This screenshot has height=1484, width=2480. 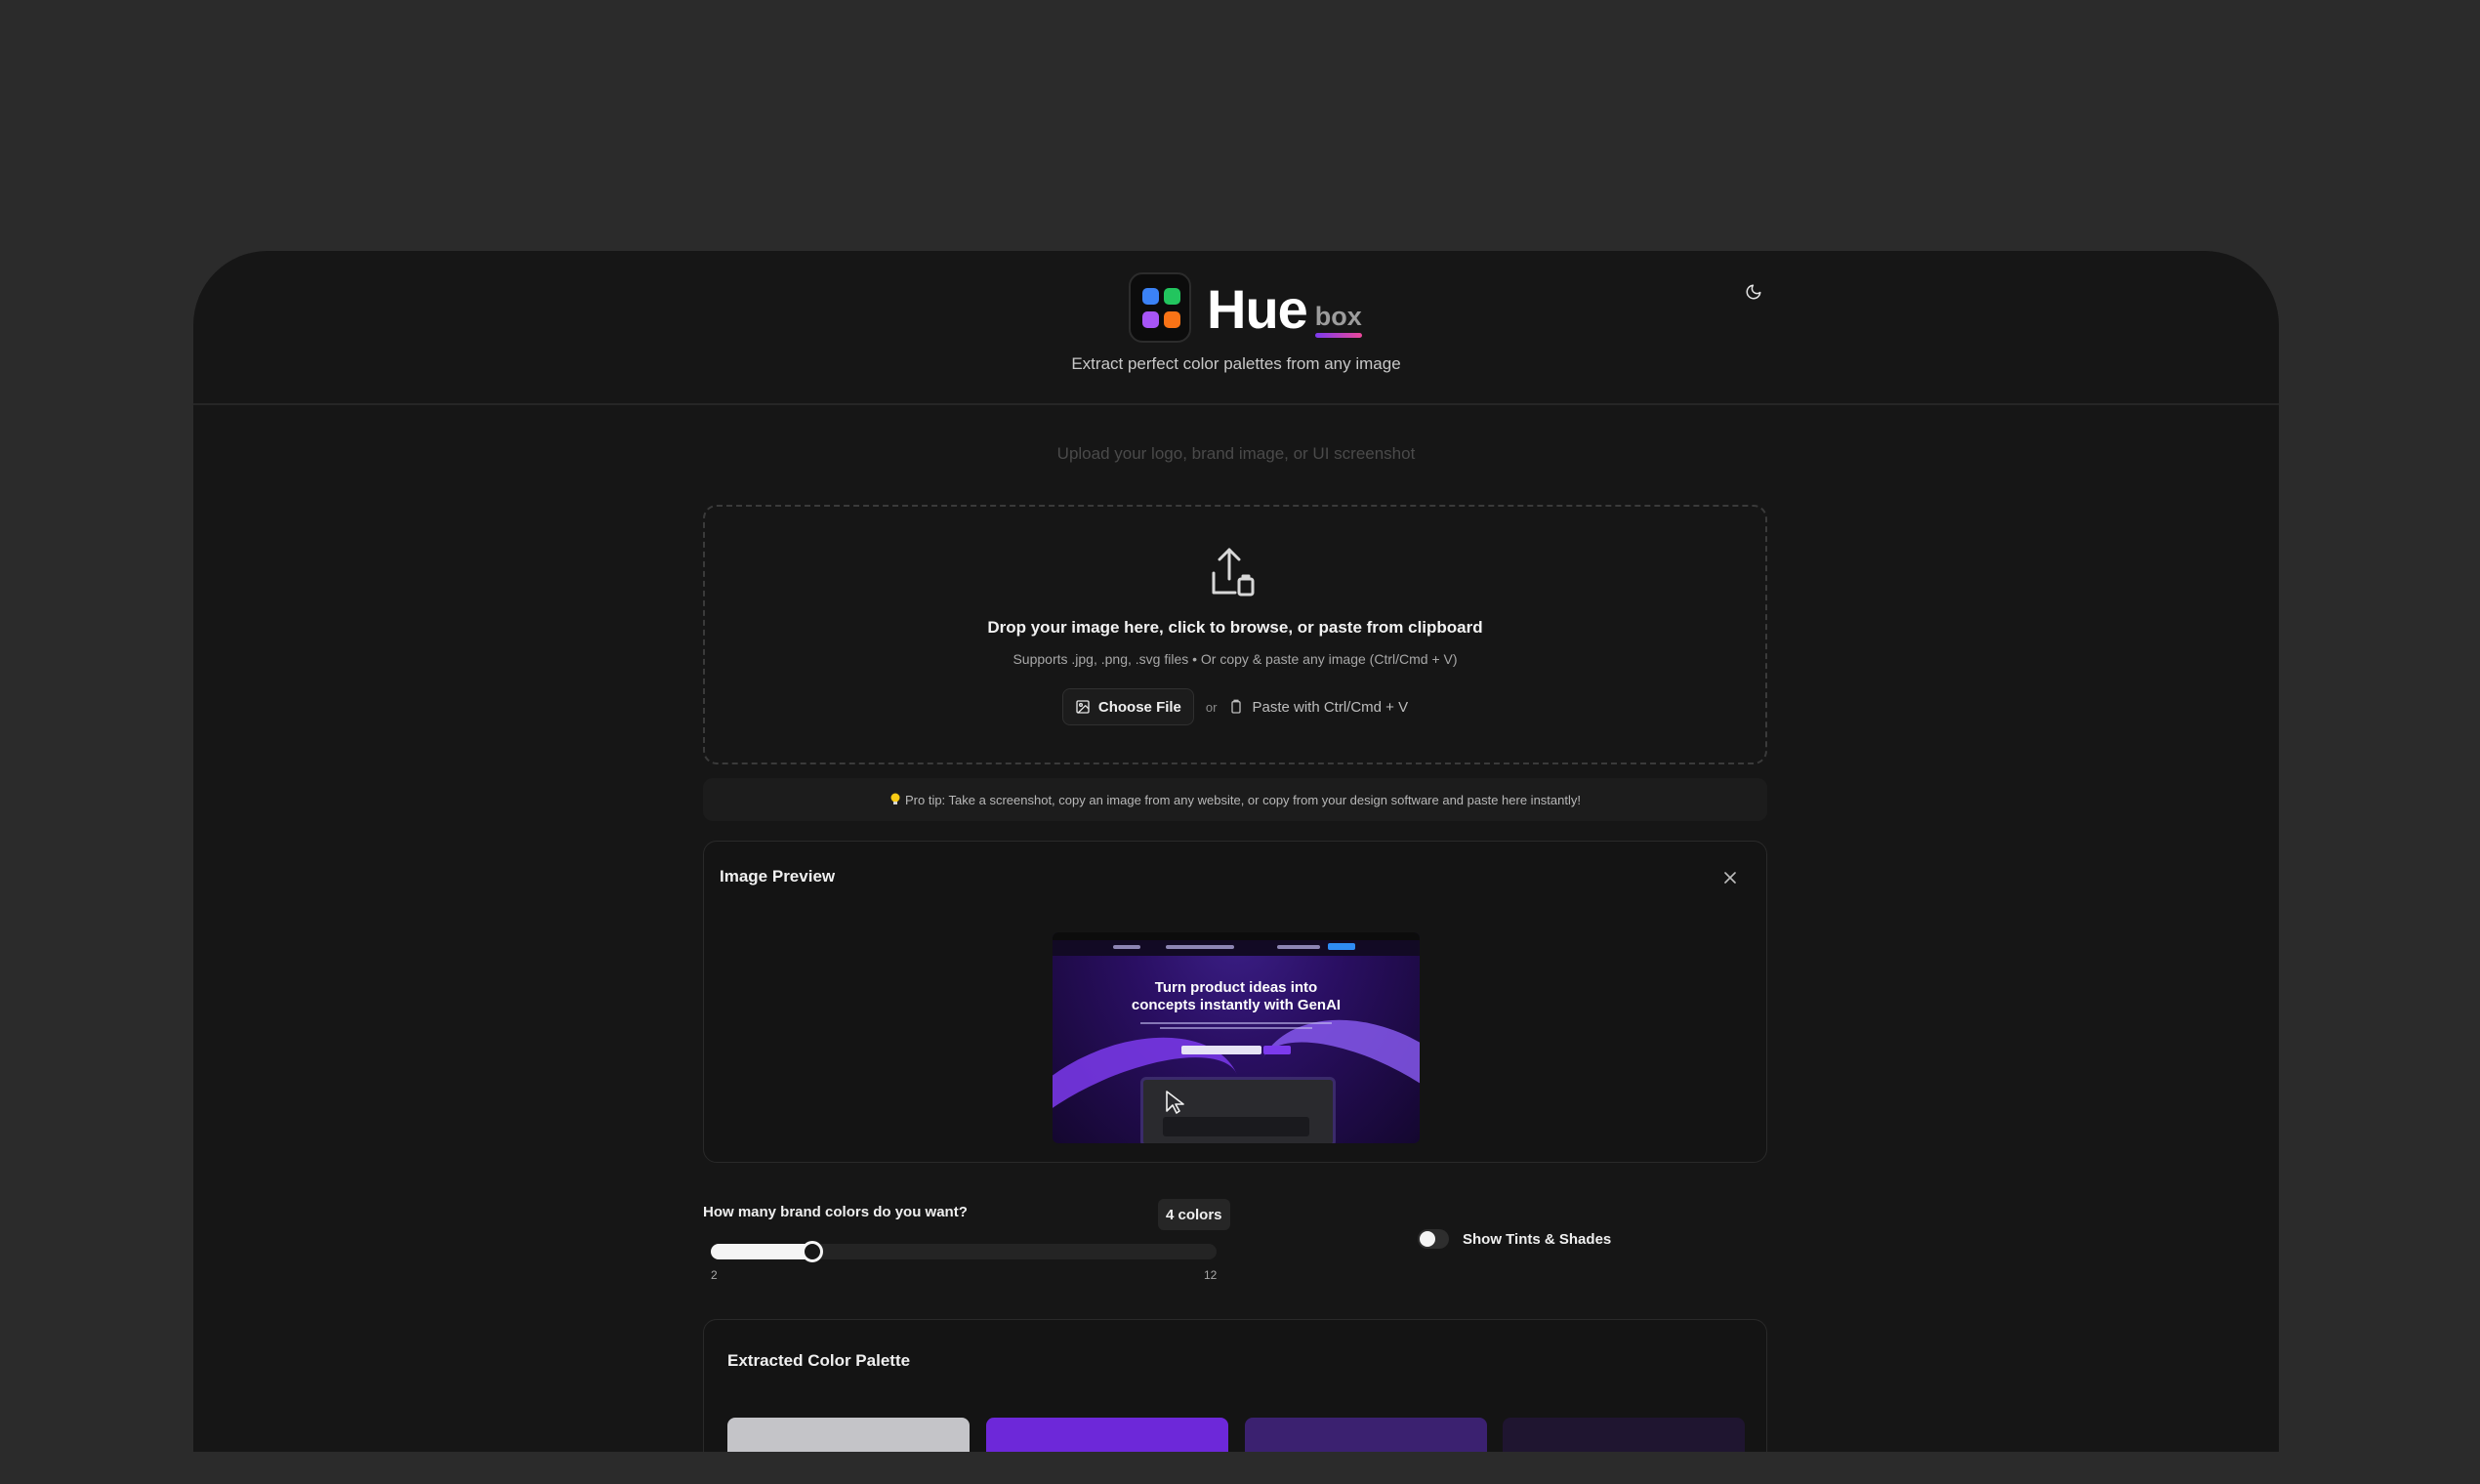 What do you see at coordinates (1236, 1027) in the screenshot?
I see `preview-paragraph` at bounding box center [1236, 1027].